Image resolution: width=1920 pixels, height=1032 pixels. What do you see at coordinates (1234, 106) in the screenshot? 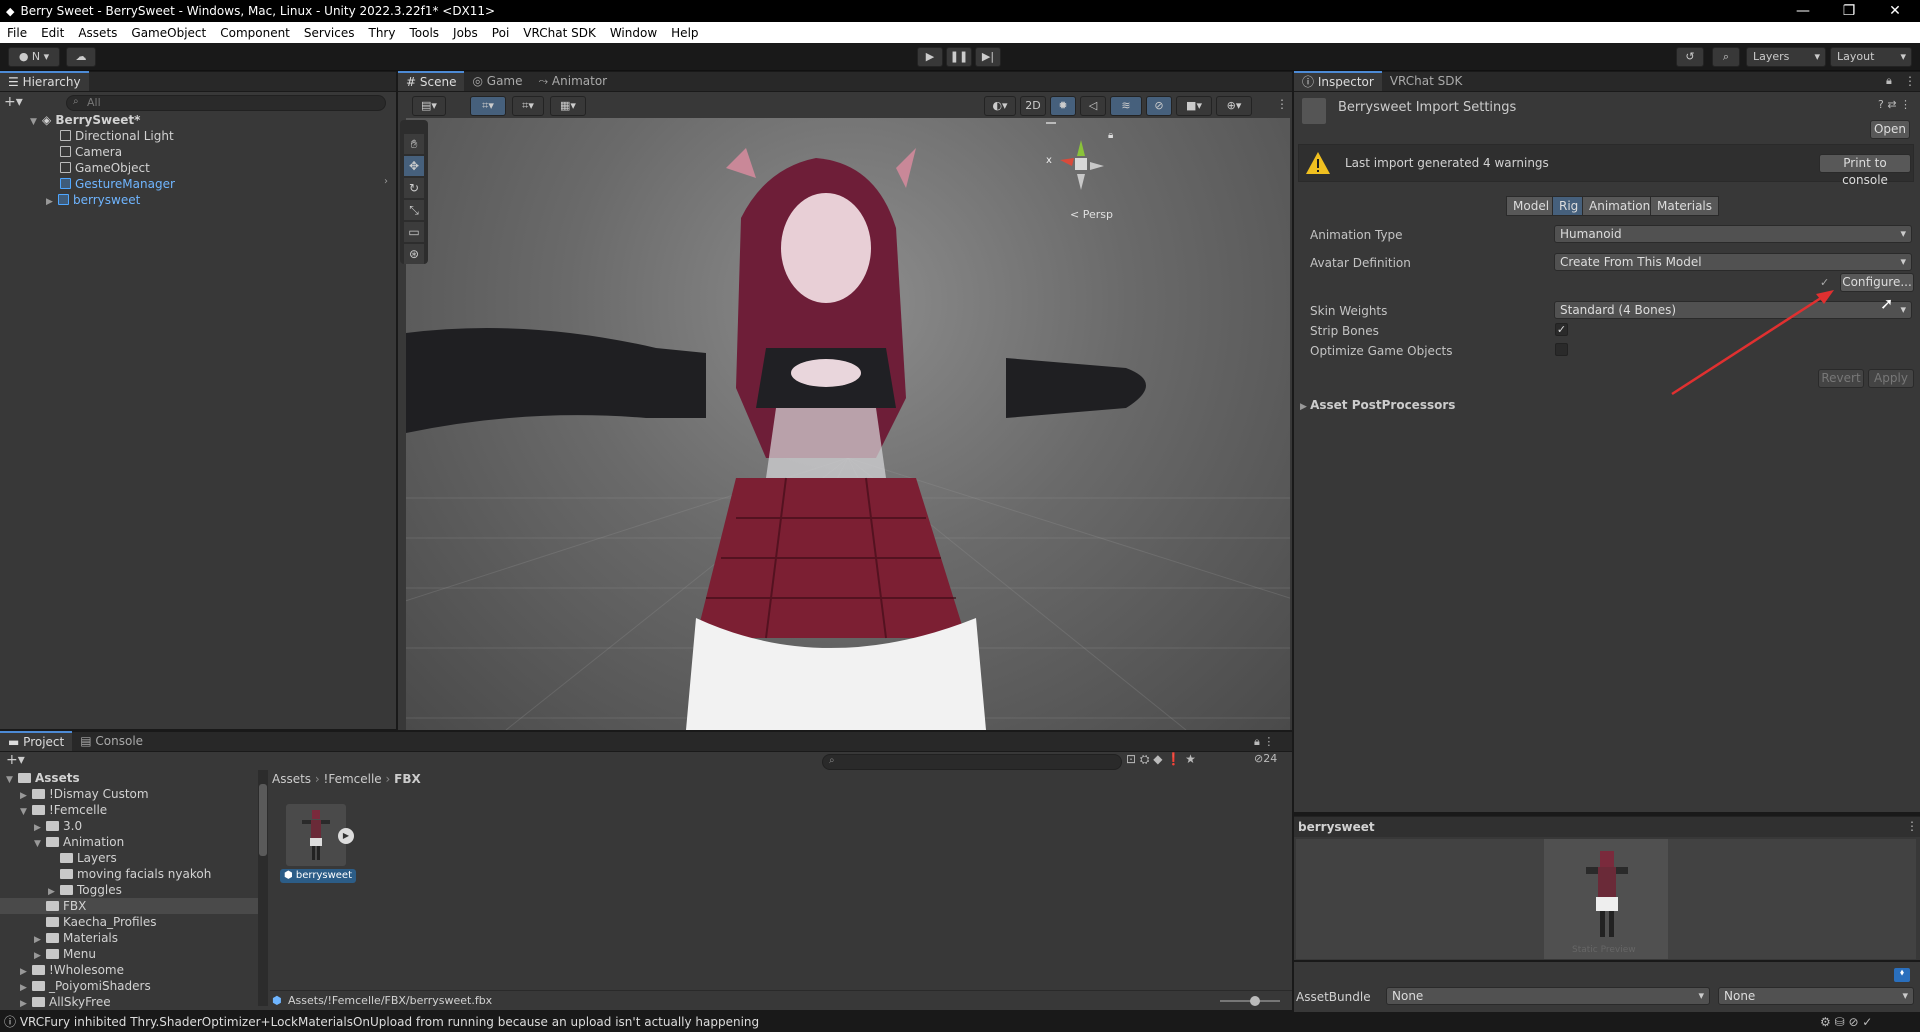
I see `gizmos-button: ⊕▾` at bounding box center [1234, 106].